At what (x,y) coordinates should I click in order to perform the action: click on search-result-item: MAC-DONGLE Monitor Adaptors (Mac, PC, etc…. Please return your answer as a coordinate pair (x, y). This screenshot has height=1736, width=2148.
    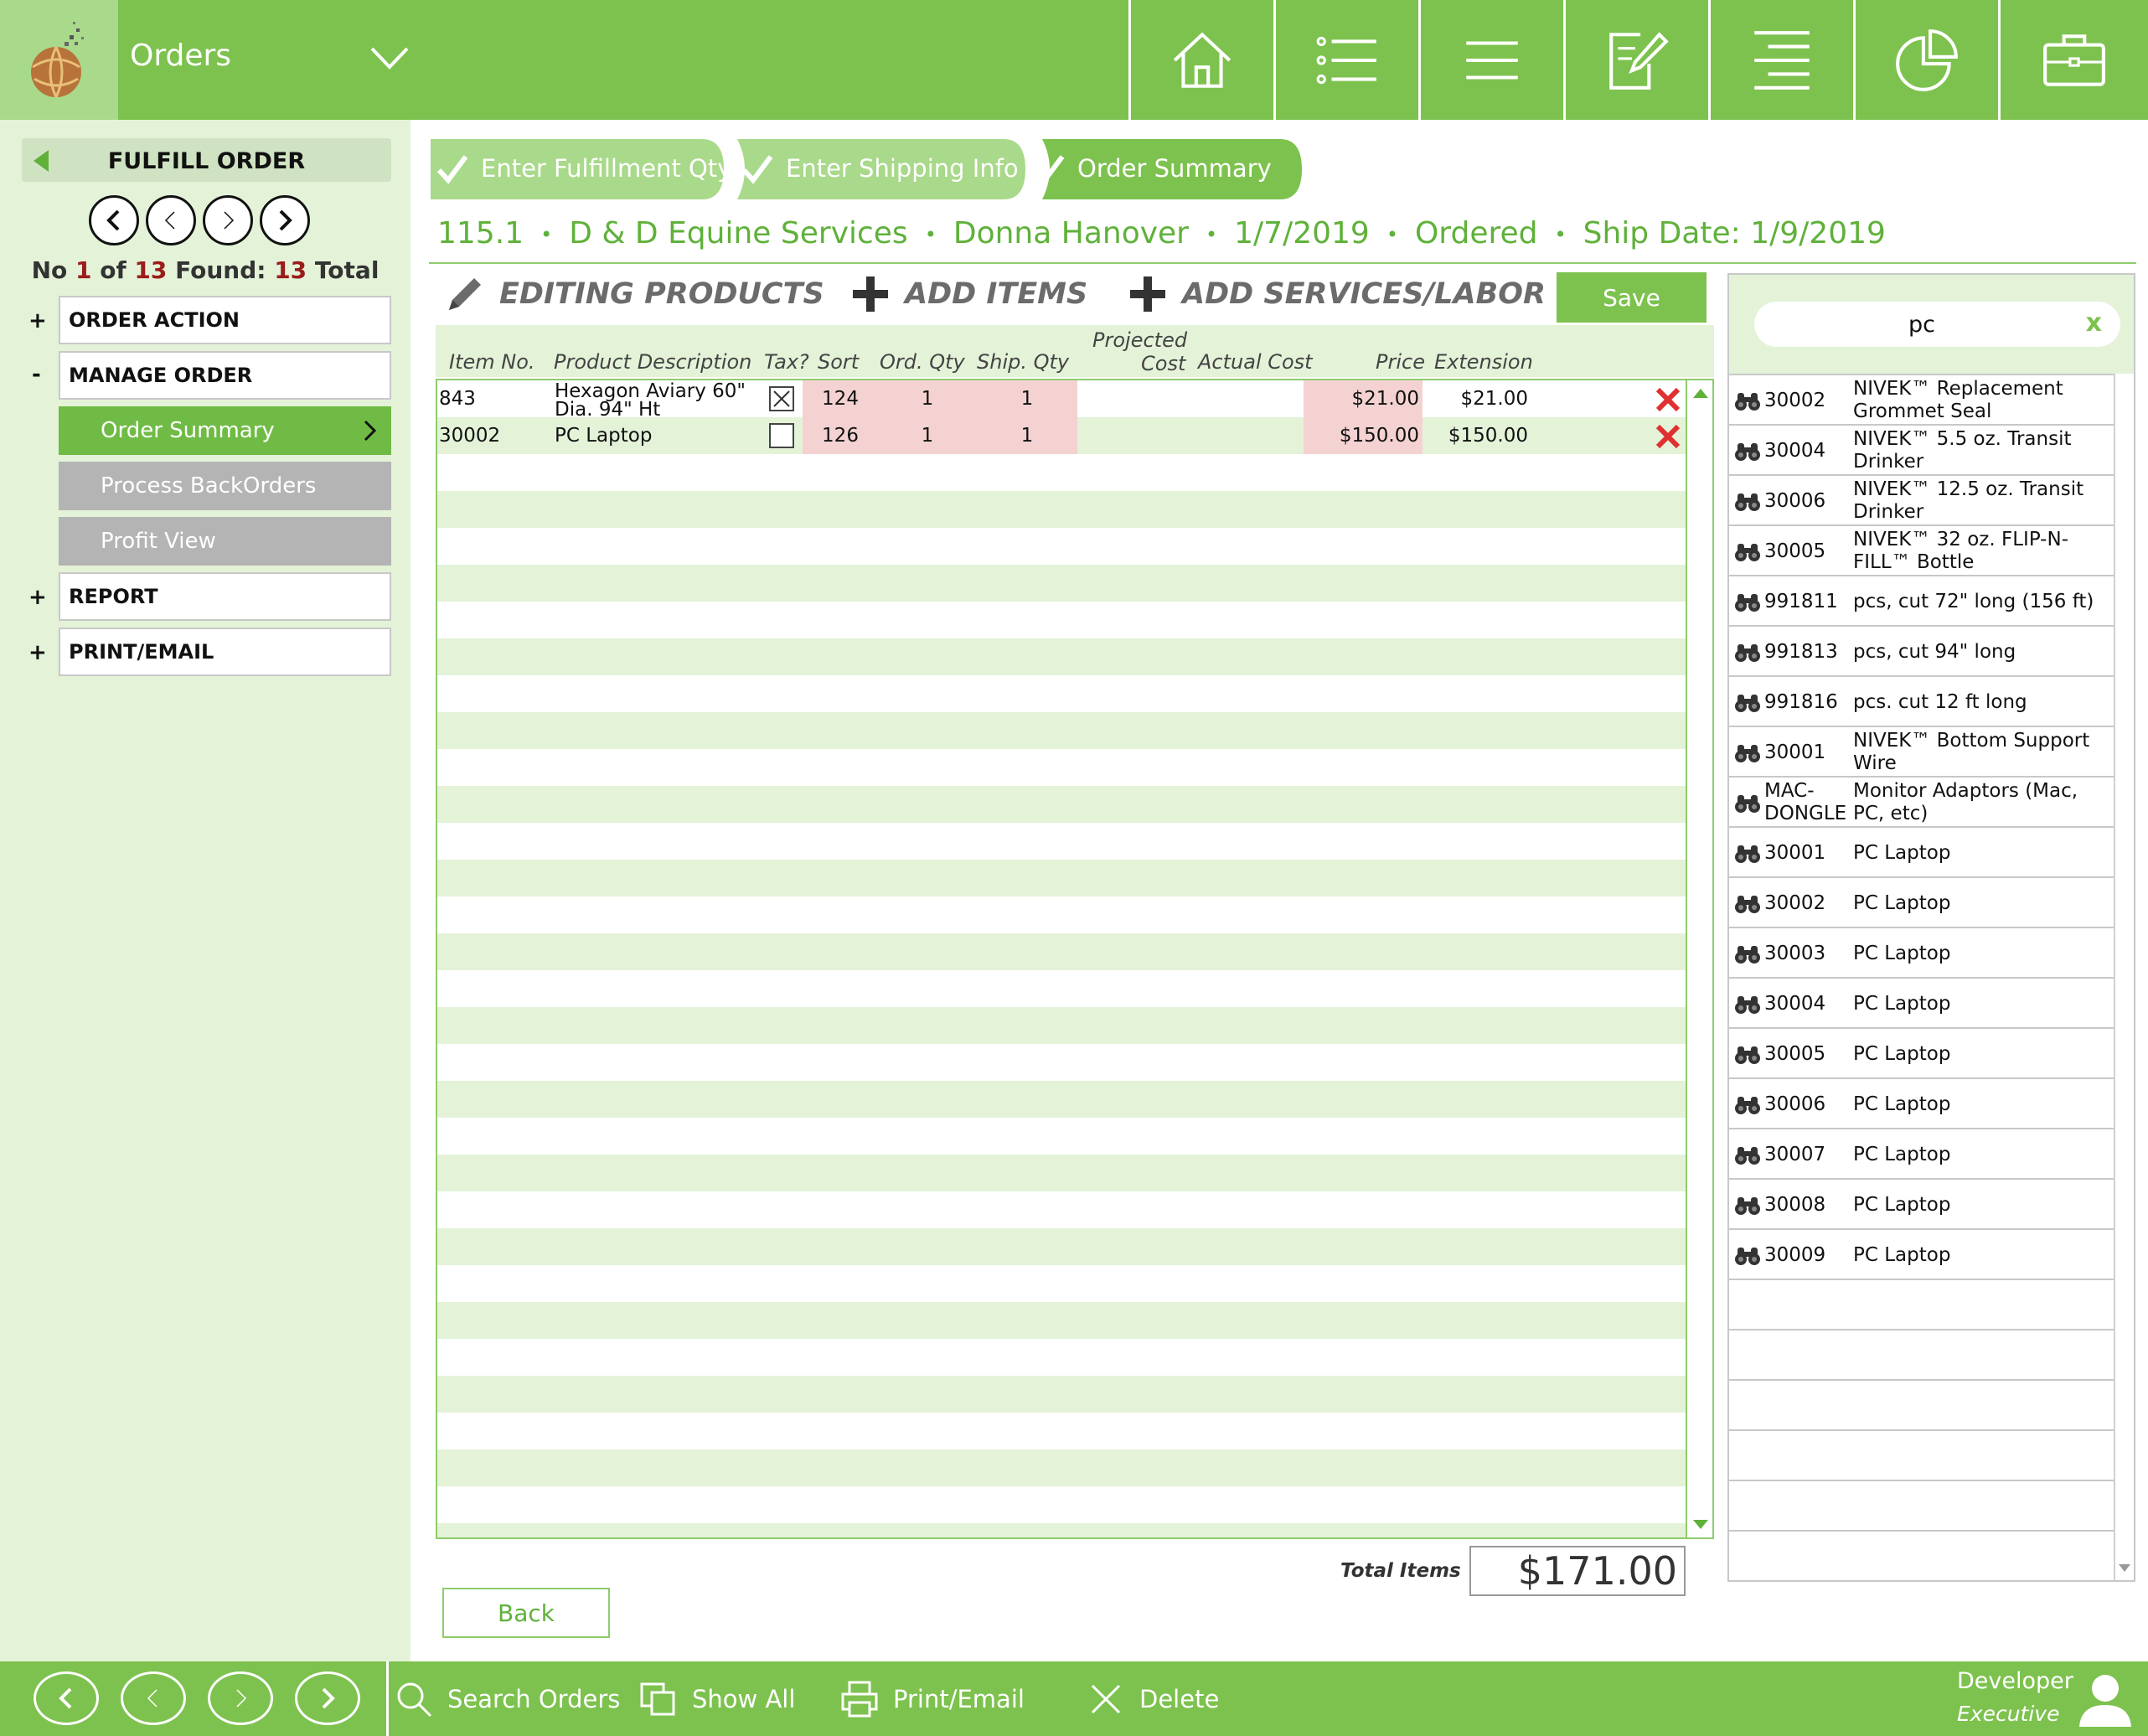
    Looking at the image, I should click on (1922, 803).